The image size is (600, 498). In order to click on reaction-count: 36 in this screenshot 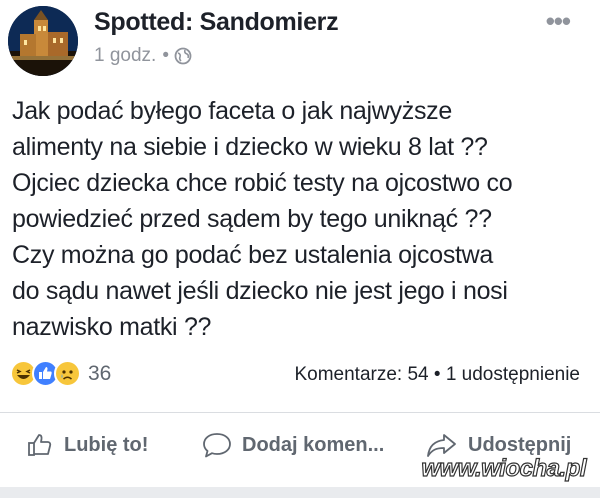, I will do `click(100, 373)`.